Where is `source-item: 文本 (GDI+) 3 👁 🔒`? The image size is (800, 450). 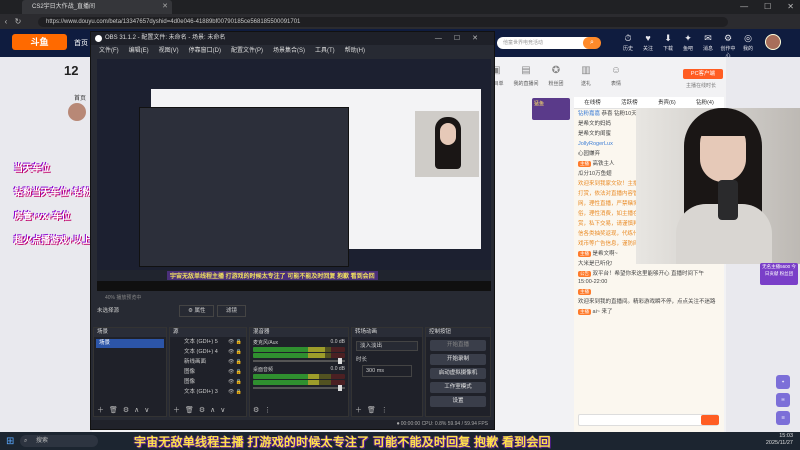
source-item: 文本 (GDI+) 3 👁 🔒 is located at coordinates (208, 392).